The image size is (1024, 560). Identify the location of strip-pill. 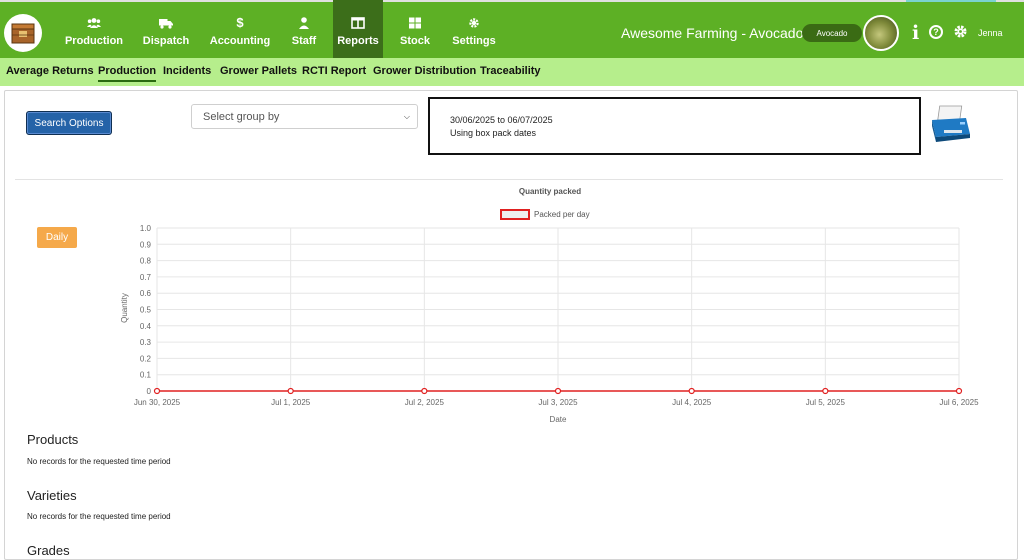
(951, 1).